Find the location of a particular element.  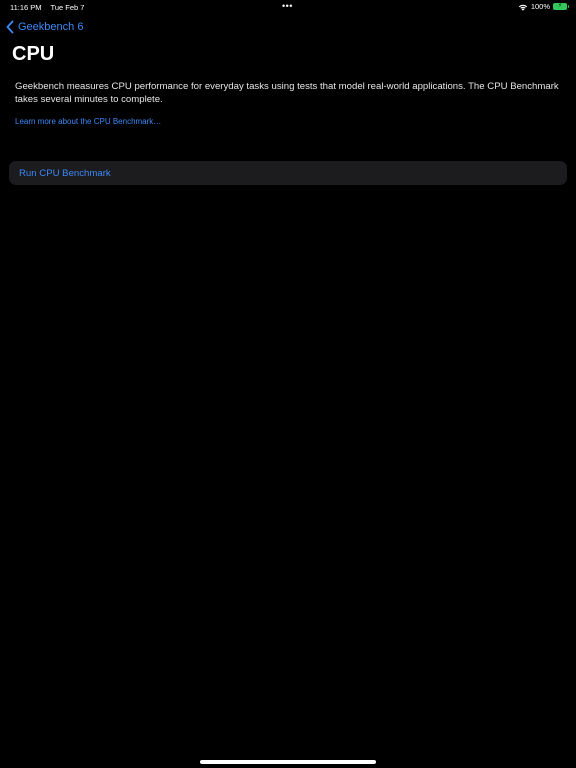

back-button-label: Geekbench 6 is located at coordinates (51, 27).